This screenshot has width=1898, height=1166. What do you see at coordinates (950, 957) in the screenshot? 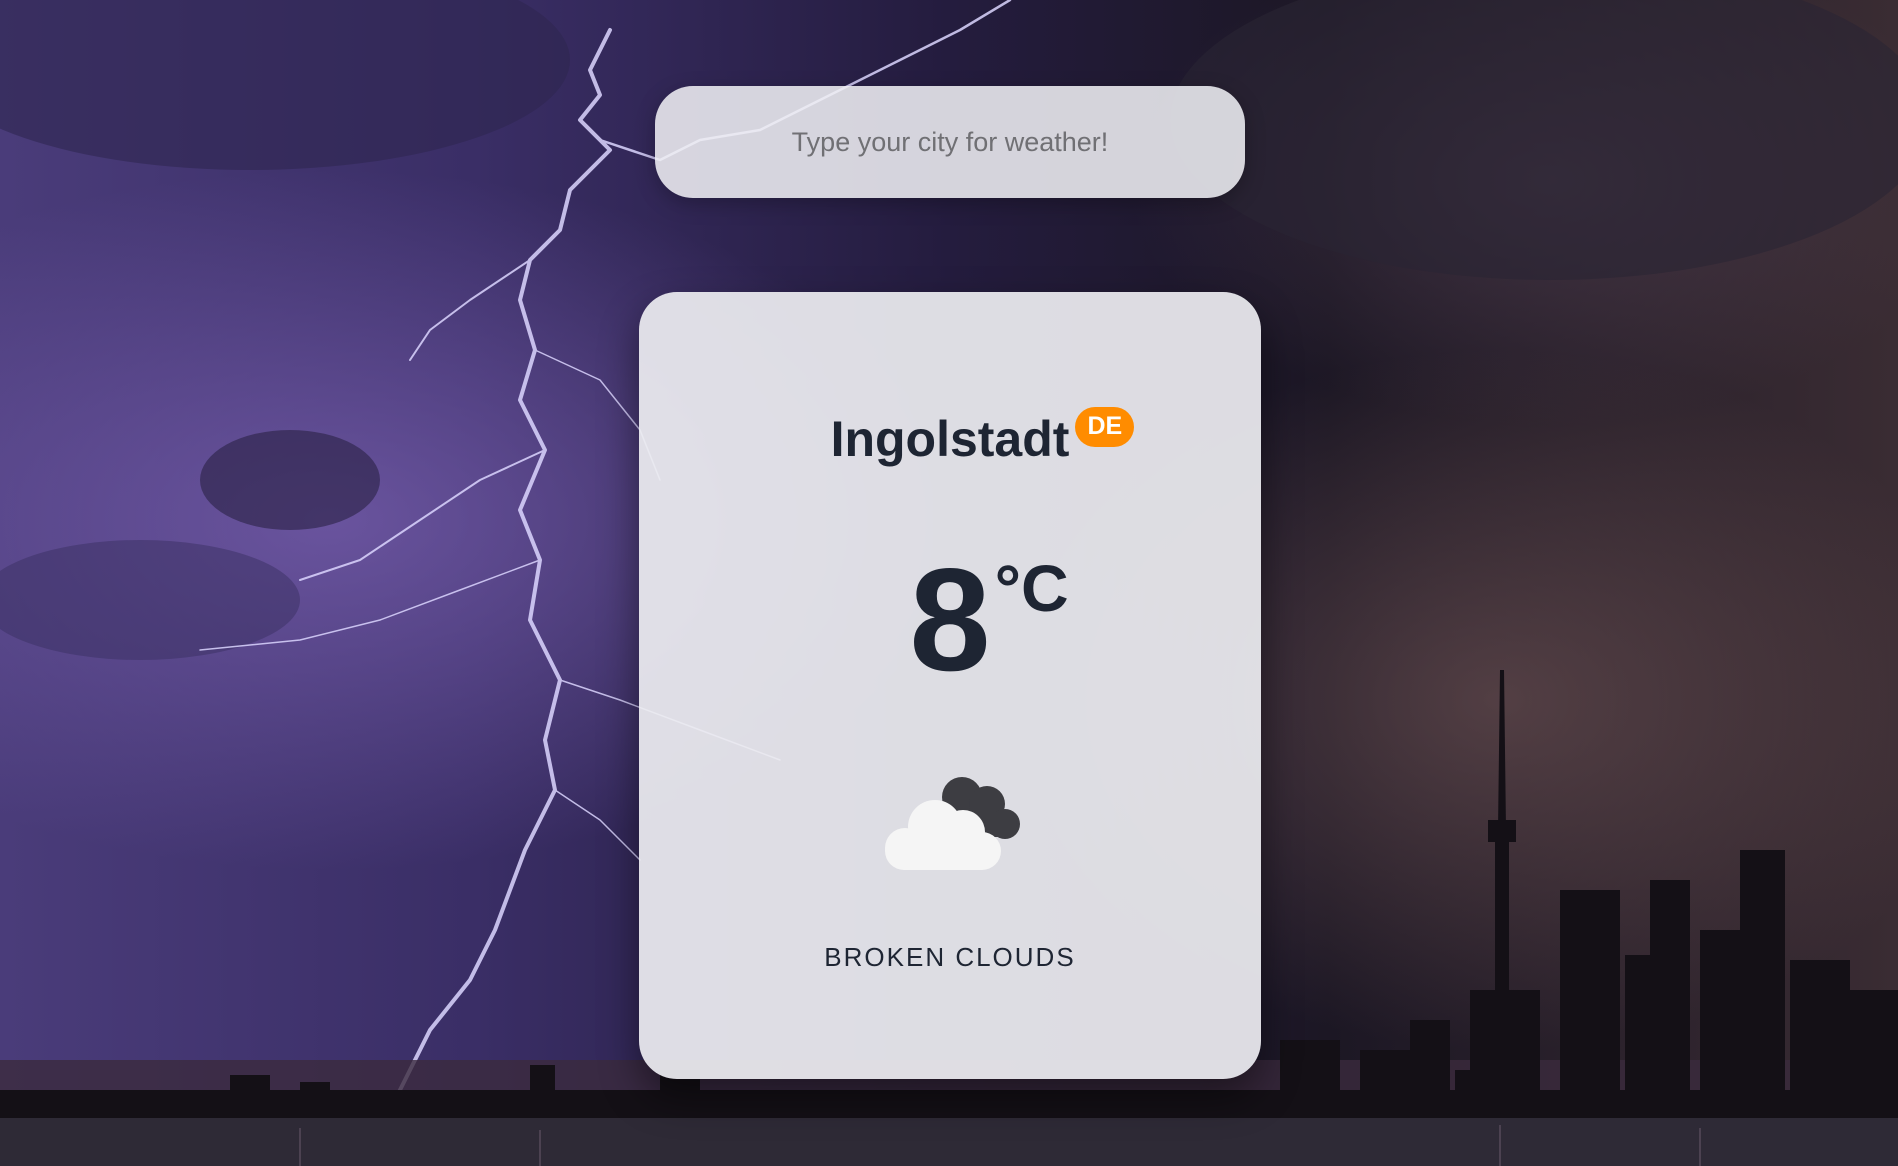
I see `weather-description: BROKEN CLOUDS` at bounding box center [950, 957].